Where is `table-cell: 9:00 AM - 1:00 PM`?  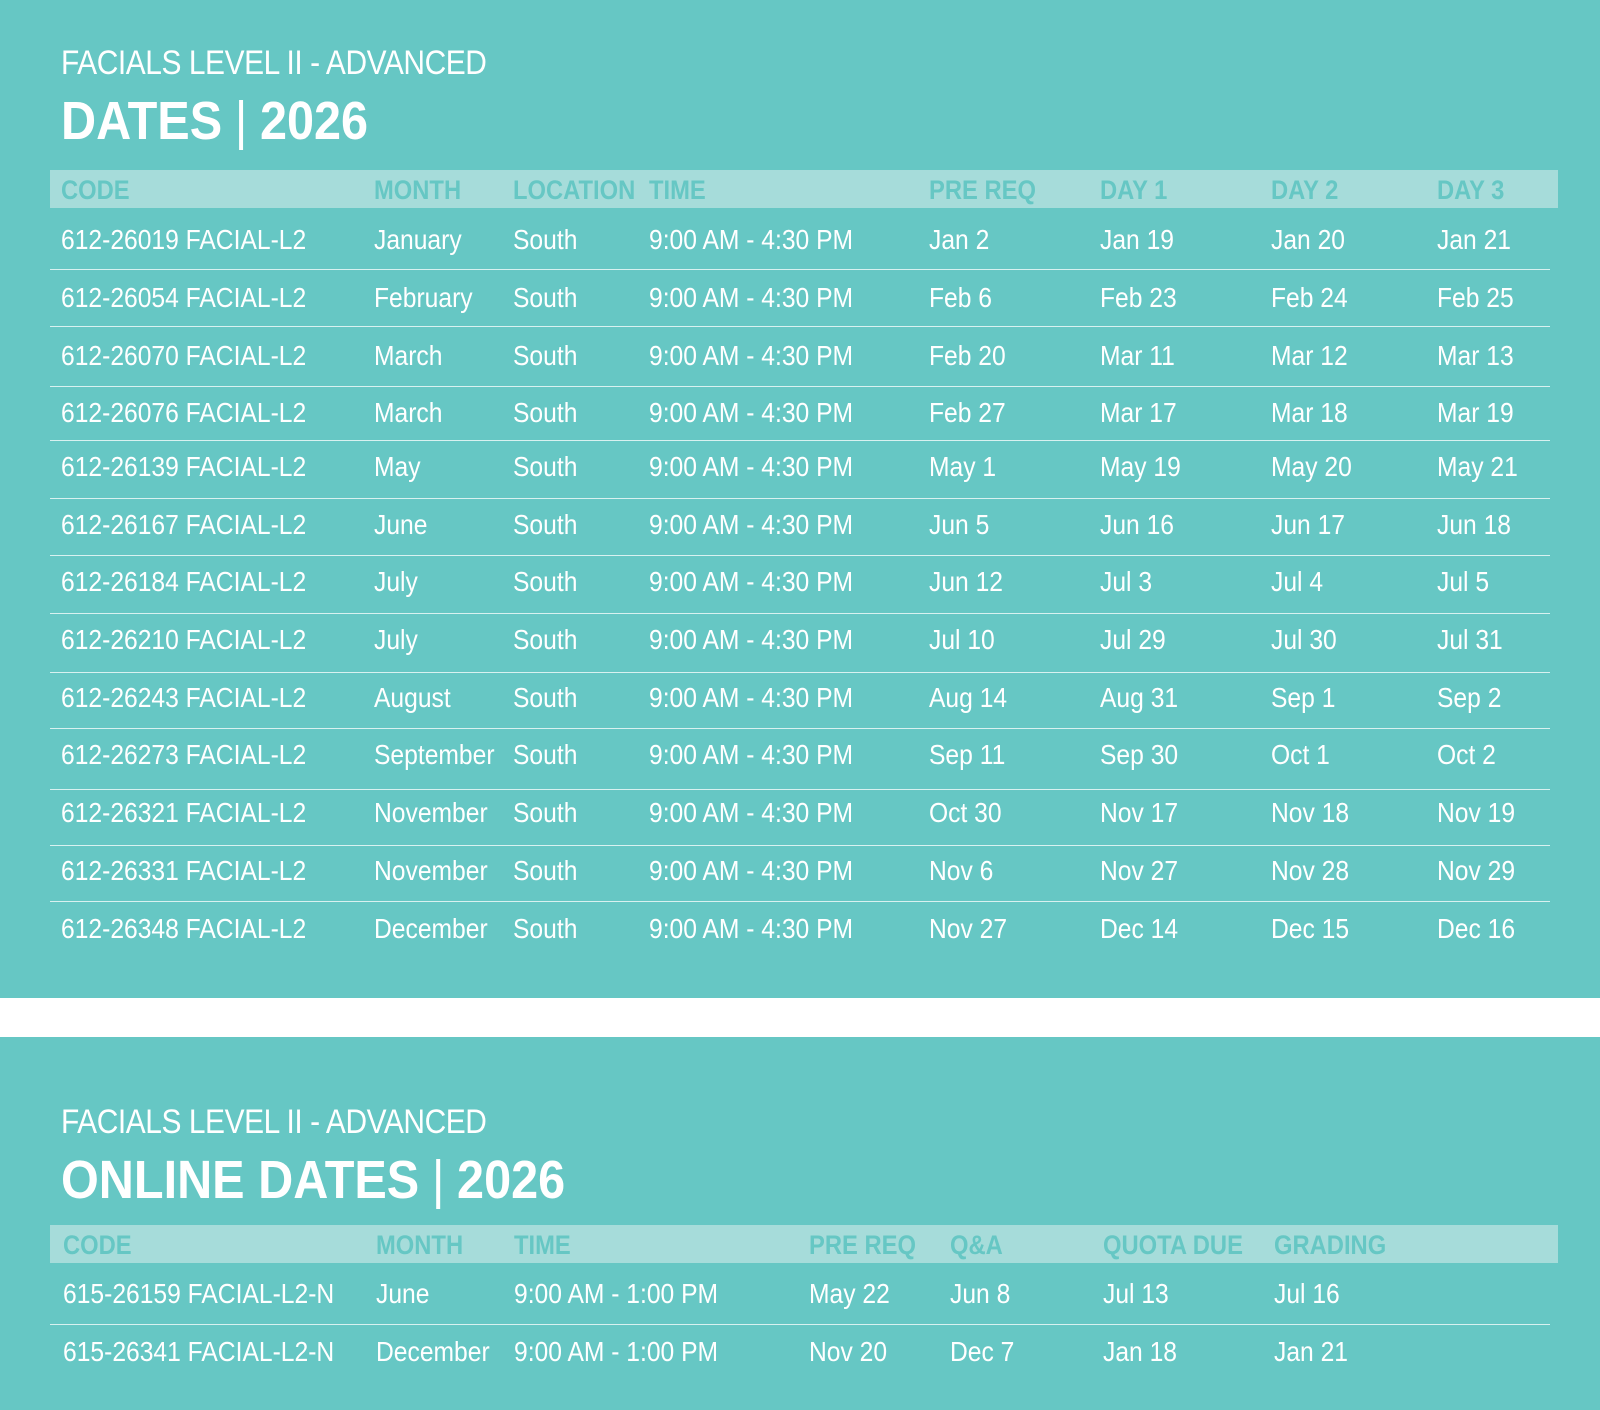 table-cell: 9:00 AM - 1:00 PM is located at coordinates (616, 1351).